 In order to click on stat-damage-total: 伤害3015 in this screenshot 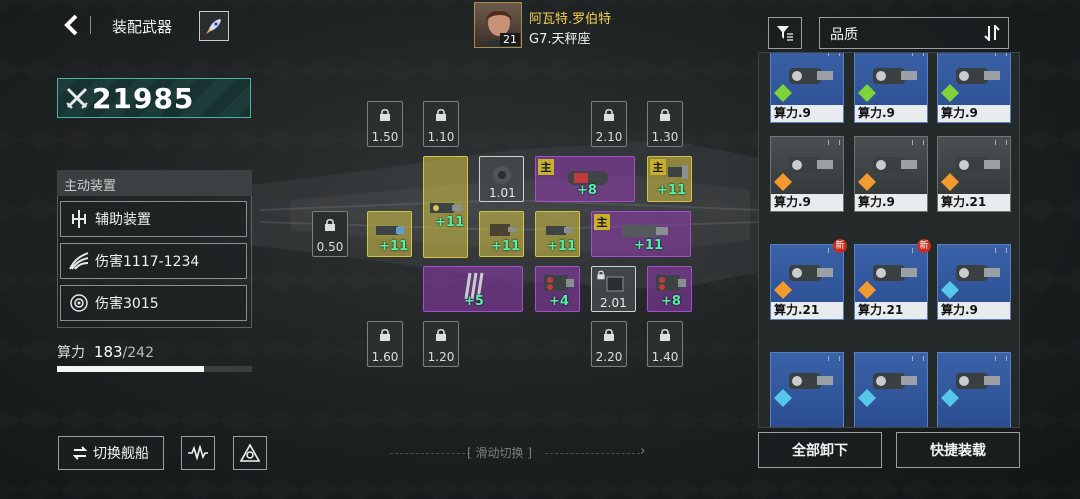, I will do `click(153, 303)`.